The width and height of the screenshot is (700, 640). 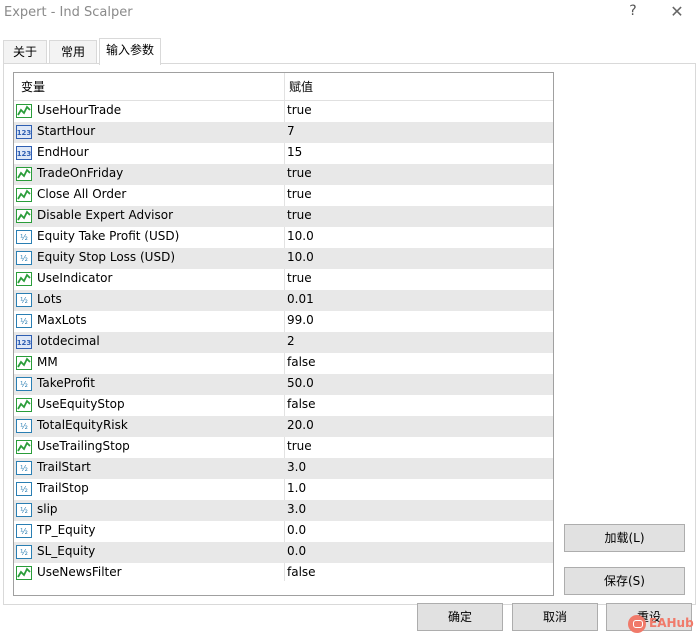 I want to click on table-header: 变量 赋值, so click(x=283, y=87).